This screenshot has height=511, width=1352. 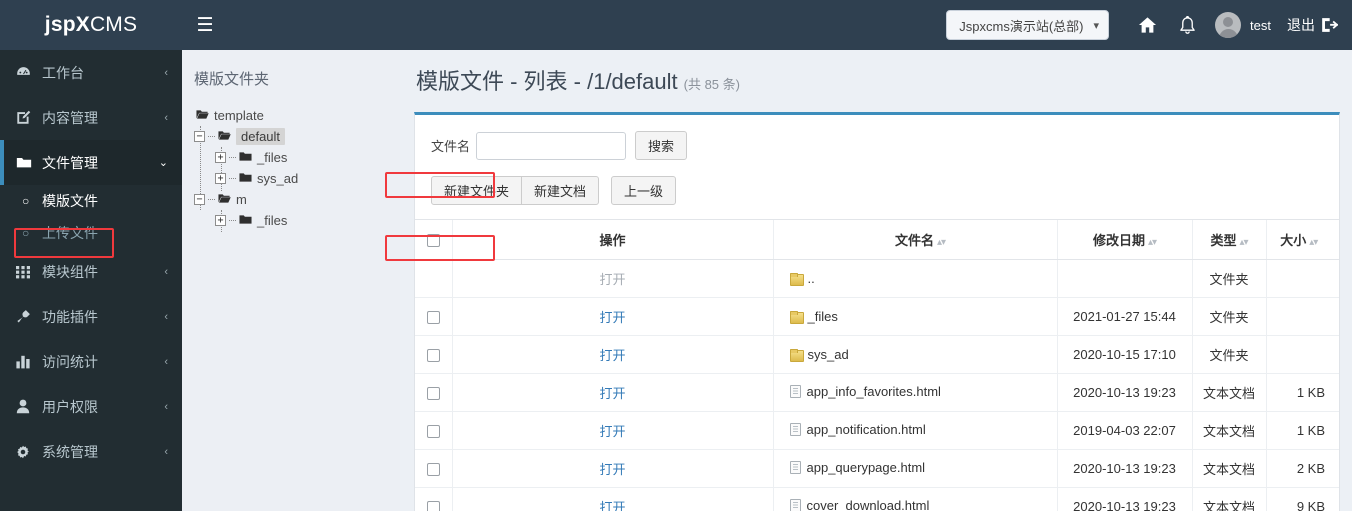 I want to click on circle-icon: ○, so click(x=26, y=233).